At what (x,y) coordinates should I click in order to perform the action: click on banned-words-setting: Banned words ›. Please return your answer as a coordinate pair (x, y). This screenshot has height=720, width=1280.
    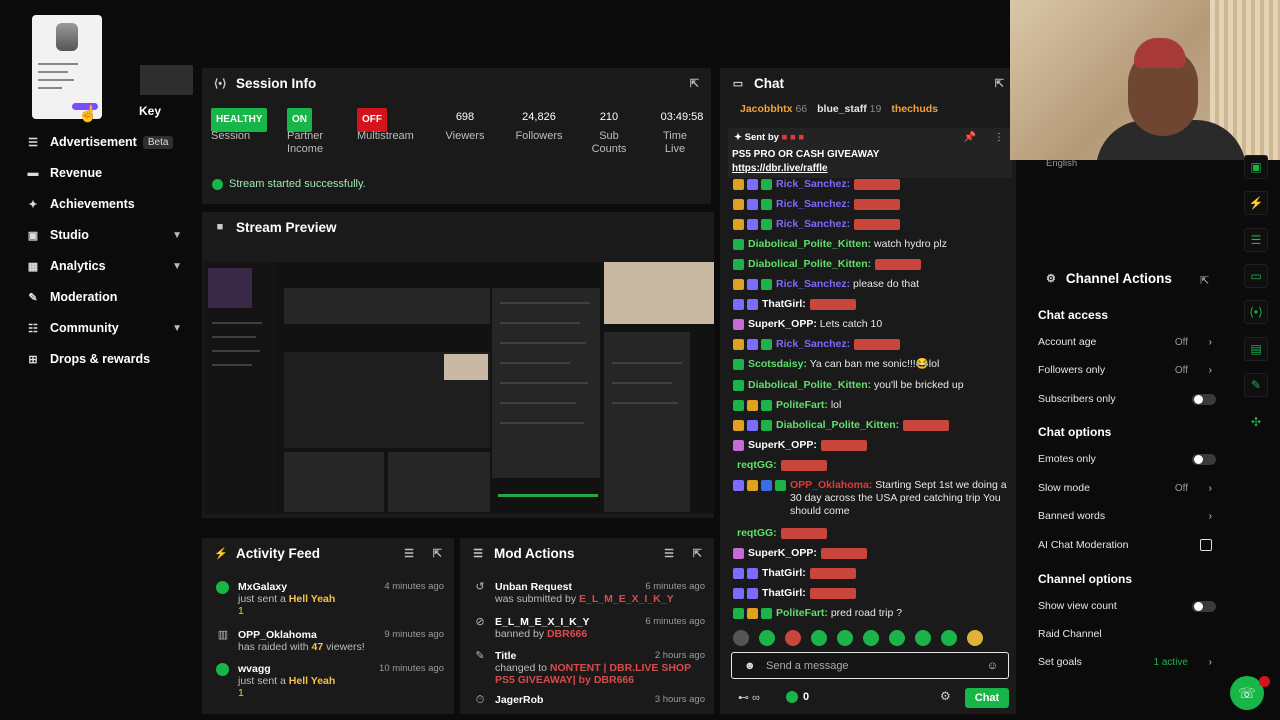
    Looking at the image, I should click on (1128, 516).